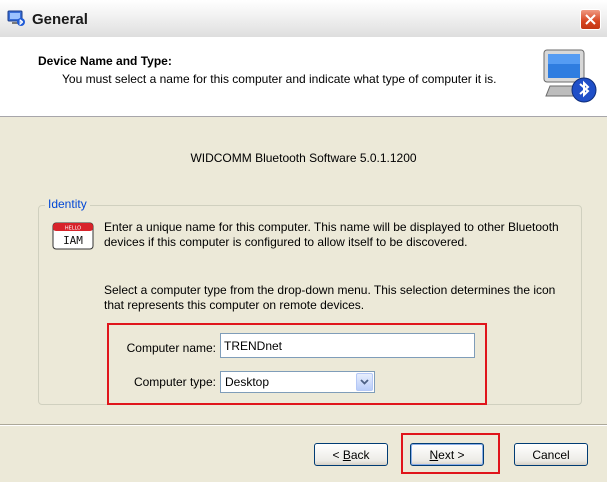 Image resolution: width=607 pixels, height=482 pixels. I want to click on computer-type-value: Desktop, so click(247, 382).